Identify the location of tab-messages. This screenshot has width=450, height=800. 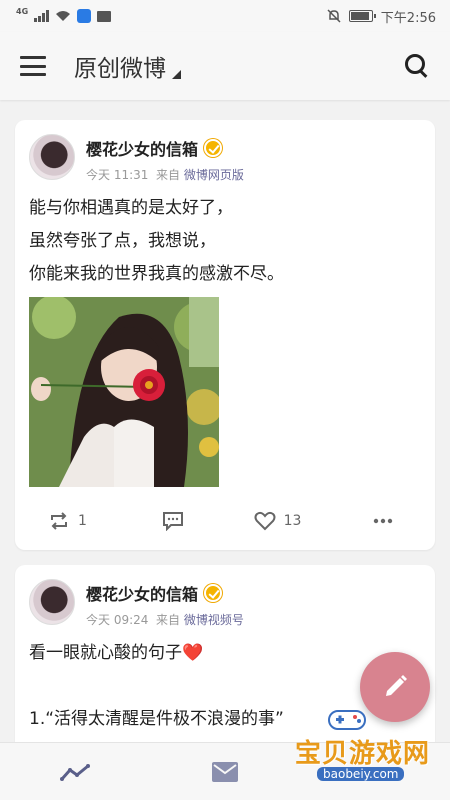
(225, 771).